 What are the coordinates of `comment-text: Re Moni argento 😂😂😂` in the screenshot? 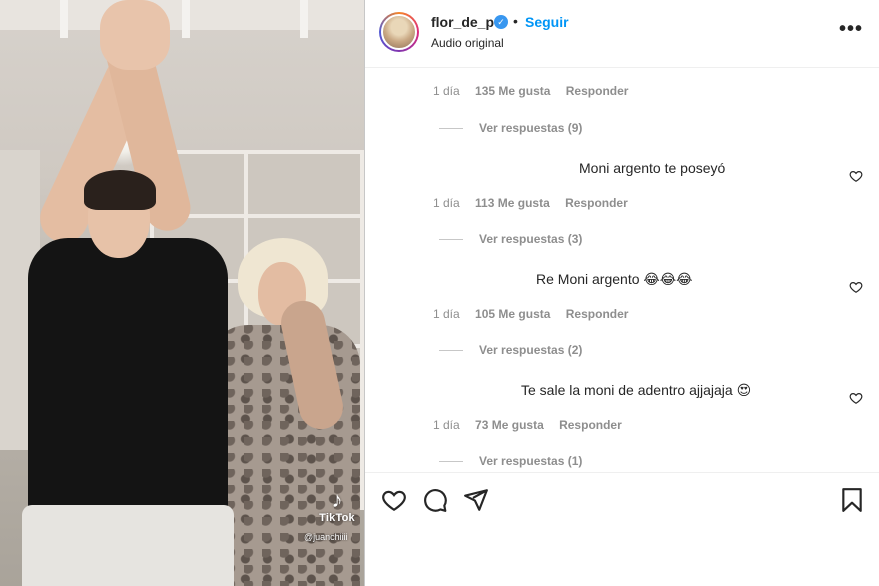 It's located at (614, 279).